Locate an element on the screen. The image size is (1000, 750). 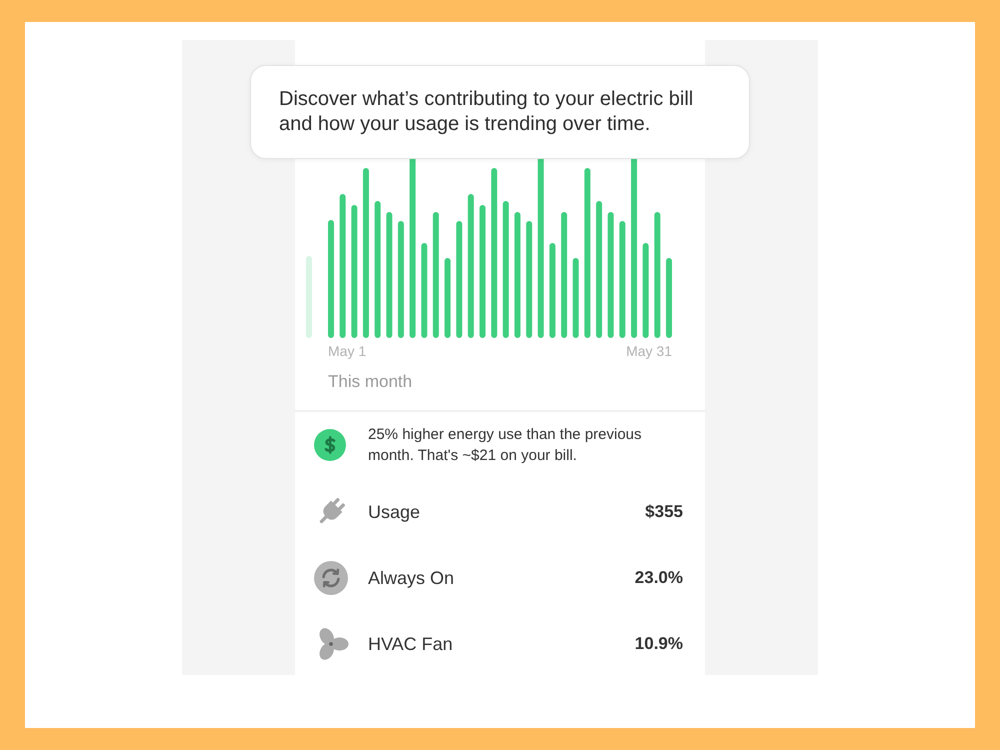
insight-text: 25% higher energy use than the previous month. That's ~$21 on your bill. is located at coordinates (505, 445).